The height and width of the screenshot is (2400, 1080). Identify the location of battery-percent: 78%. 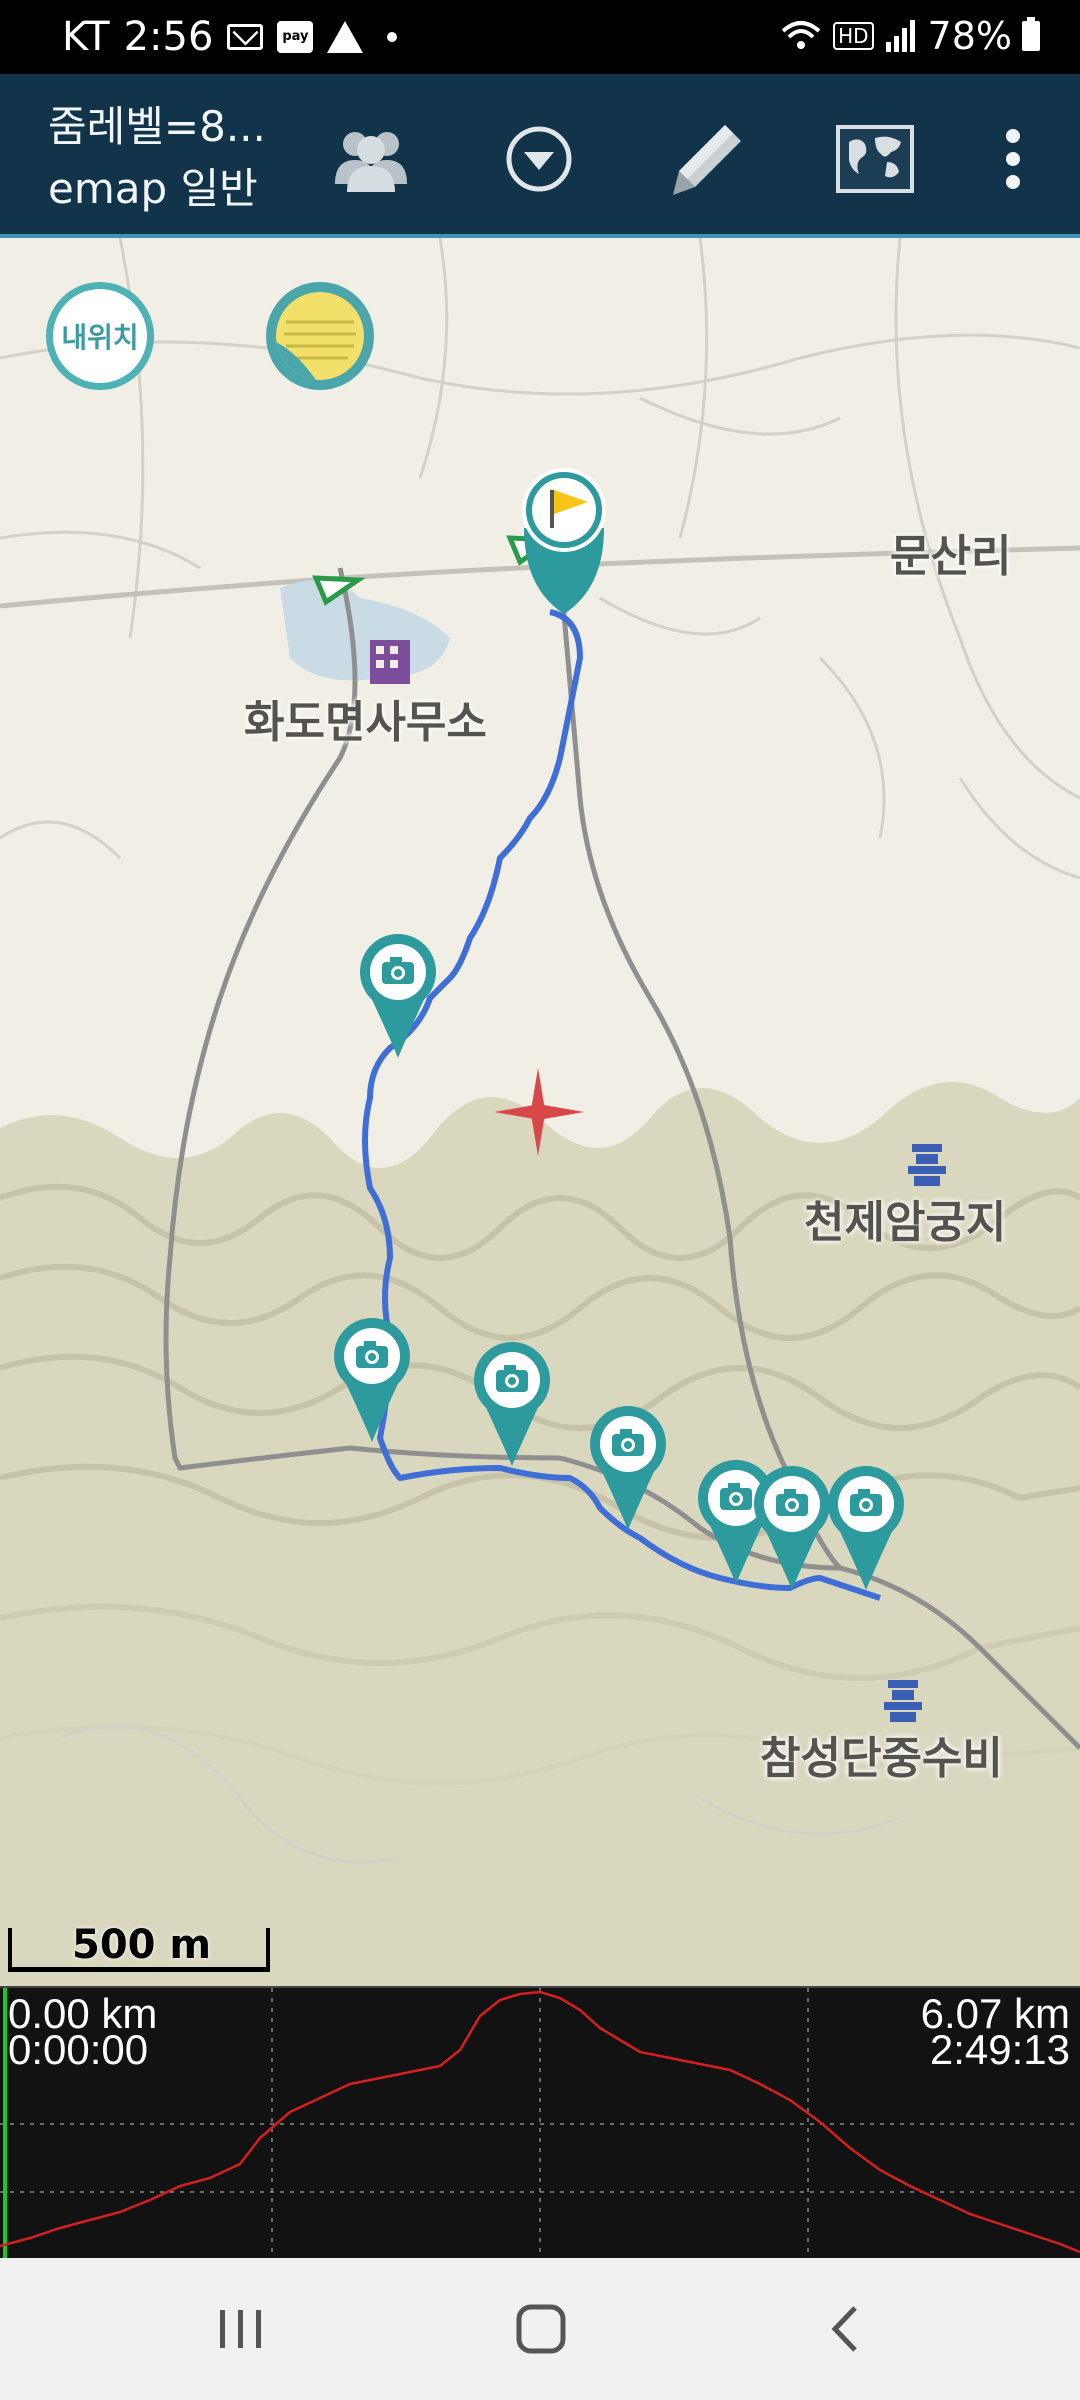
(969, 36).